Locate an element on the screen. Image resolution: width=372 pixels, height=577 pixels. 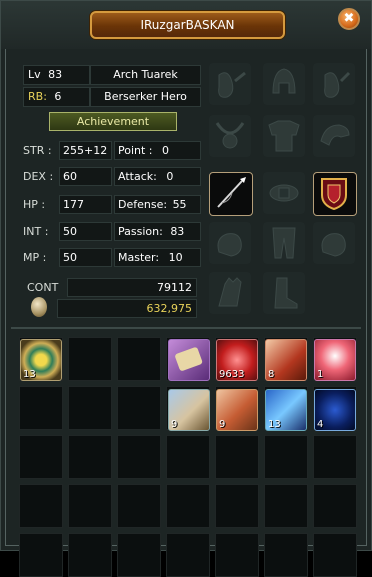
boots-icon is located at coordinates (286, 293).